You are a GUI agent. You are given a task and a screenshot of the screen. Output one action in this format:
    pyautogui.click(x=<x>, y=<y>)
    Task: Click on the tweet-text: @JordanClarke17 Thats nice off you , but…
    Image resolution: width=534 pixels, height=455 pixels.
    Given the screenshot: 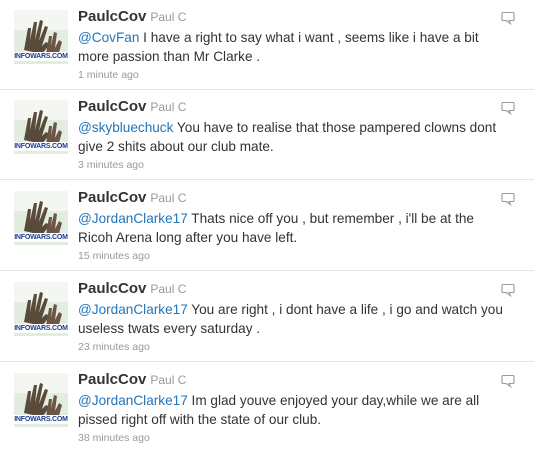 What is the action you would take?
    pyautogui.click(x=293, y=228)
    